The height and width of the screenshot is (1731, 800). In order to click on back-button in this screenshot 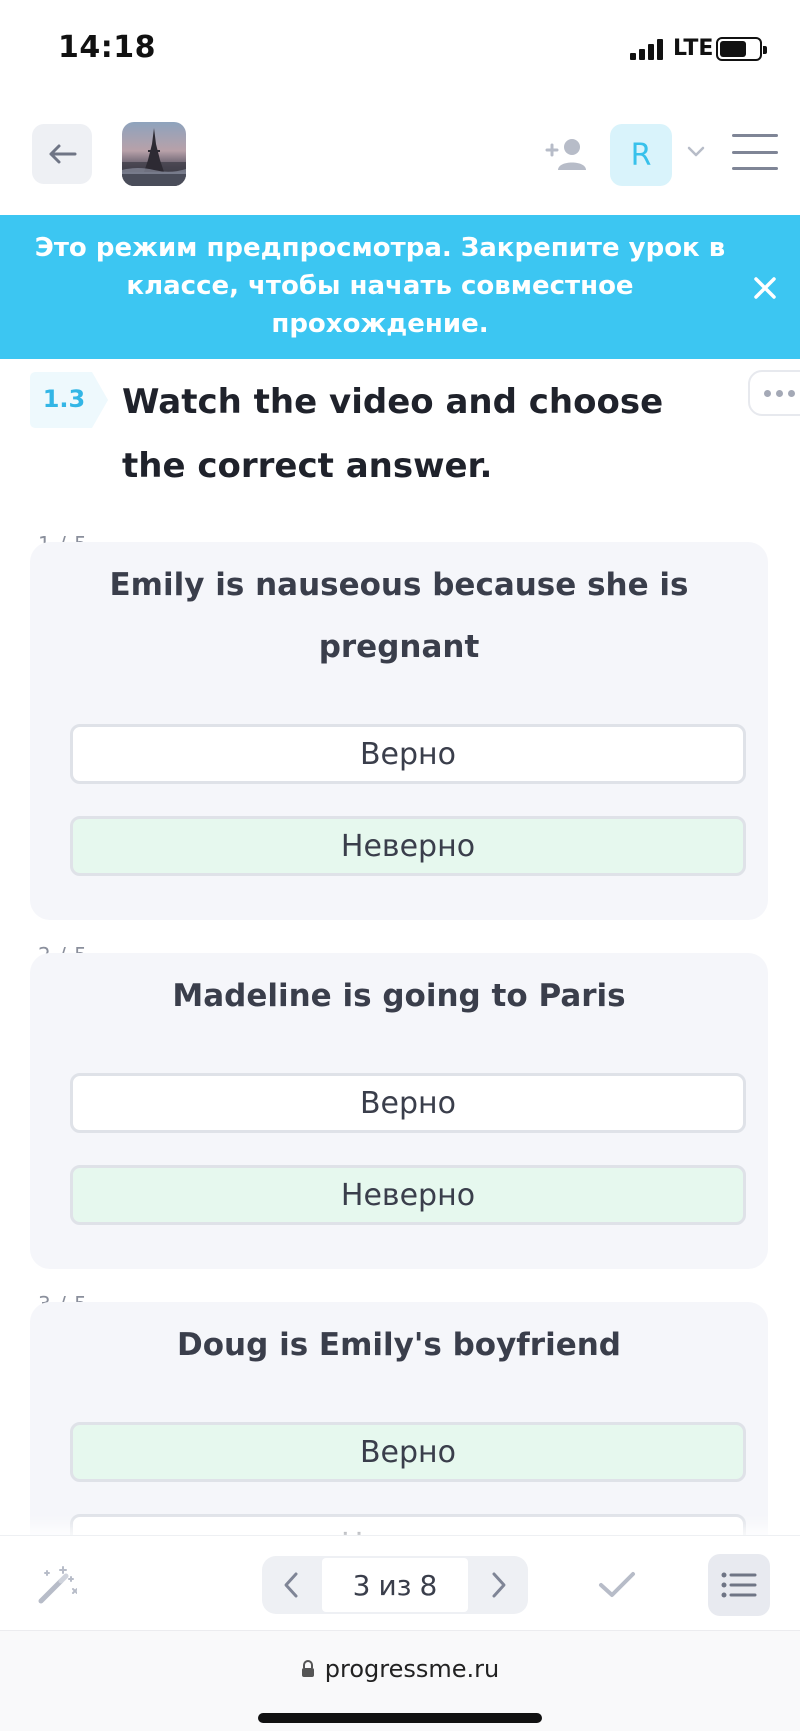, I will do `click(62, 154)`.